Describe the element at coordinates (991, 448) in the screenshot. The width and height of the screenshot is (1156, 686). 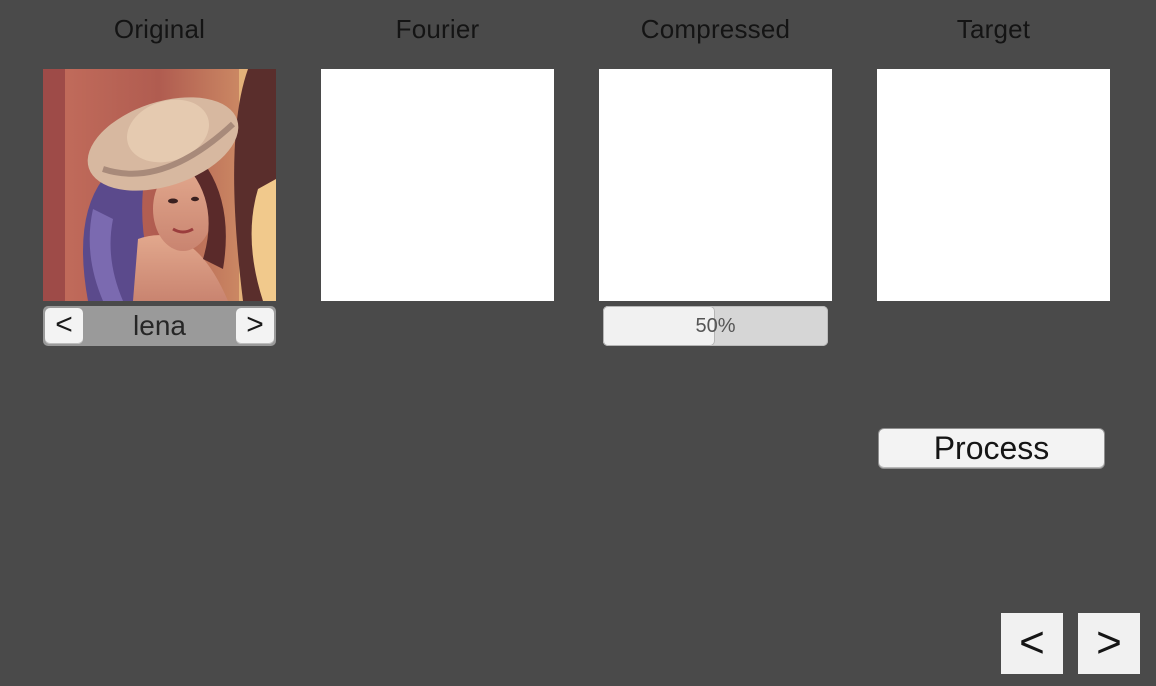
I see `process-button: Process` at that location.